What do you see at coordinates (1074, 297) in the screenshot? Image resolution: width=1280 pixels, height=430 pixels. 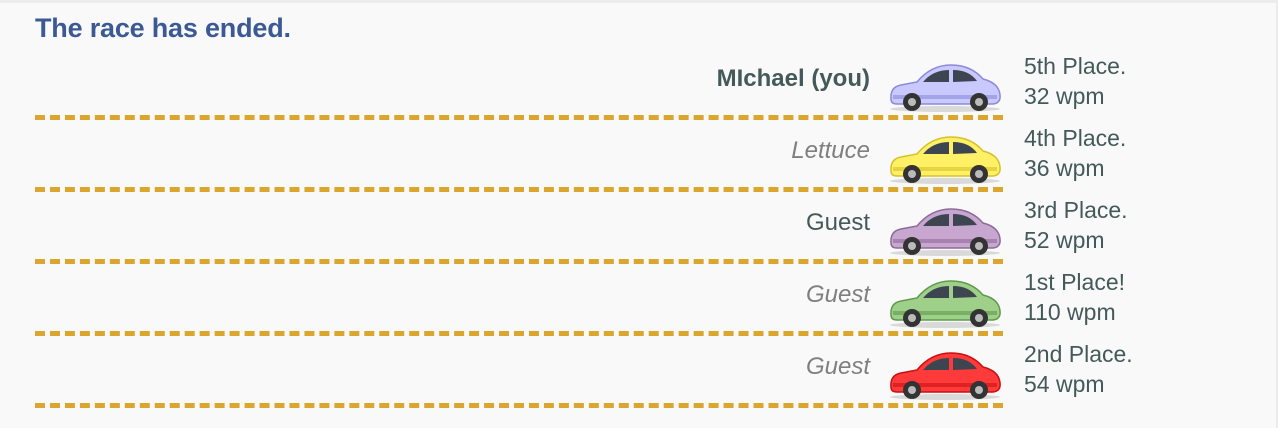 I see `race-result: 1st Place! 110 wpm` at bounding box center [1074, 297].